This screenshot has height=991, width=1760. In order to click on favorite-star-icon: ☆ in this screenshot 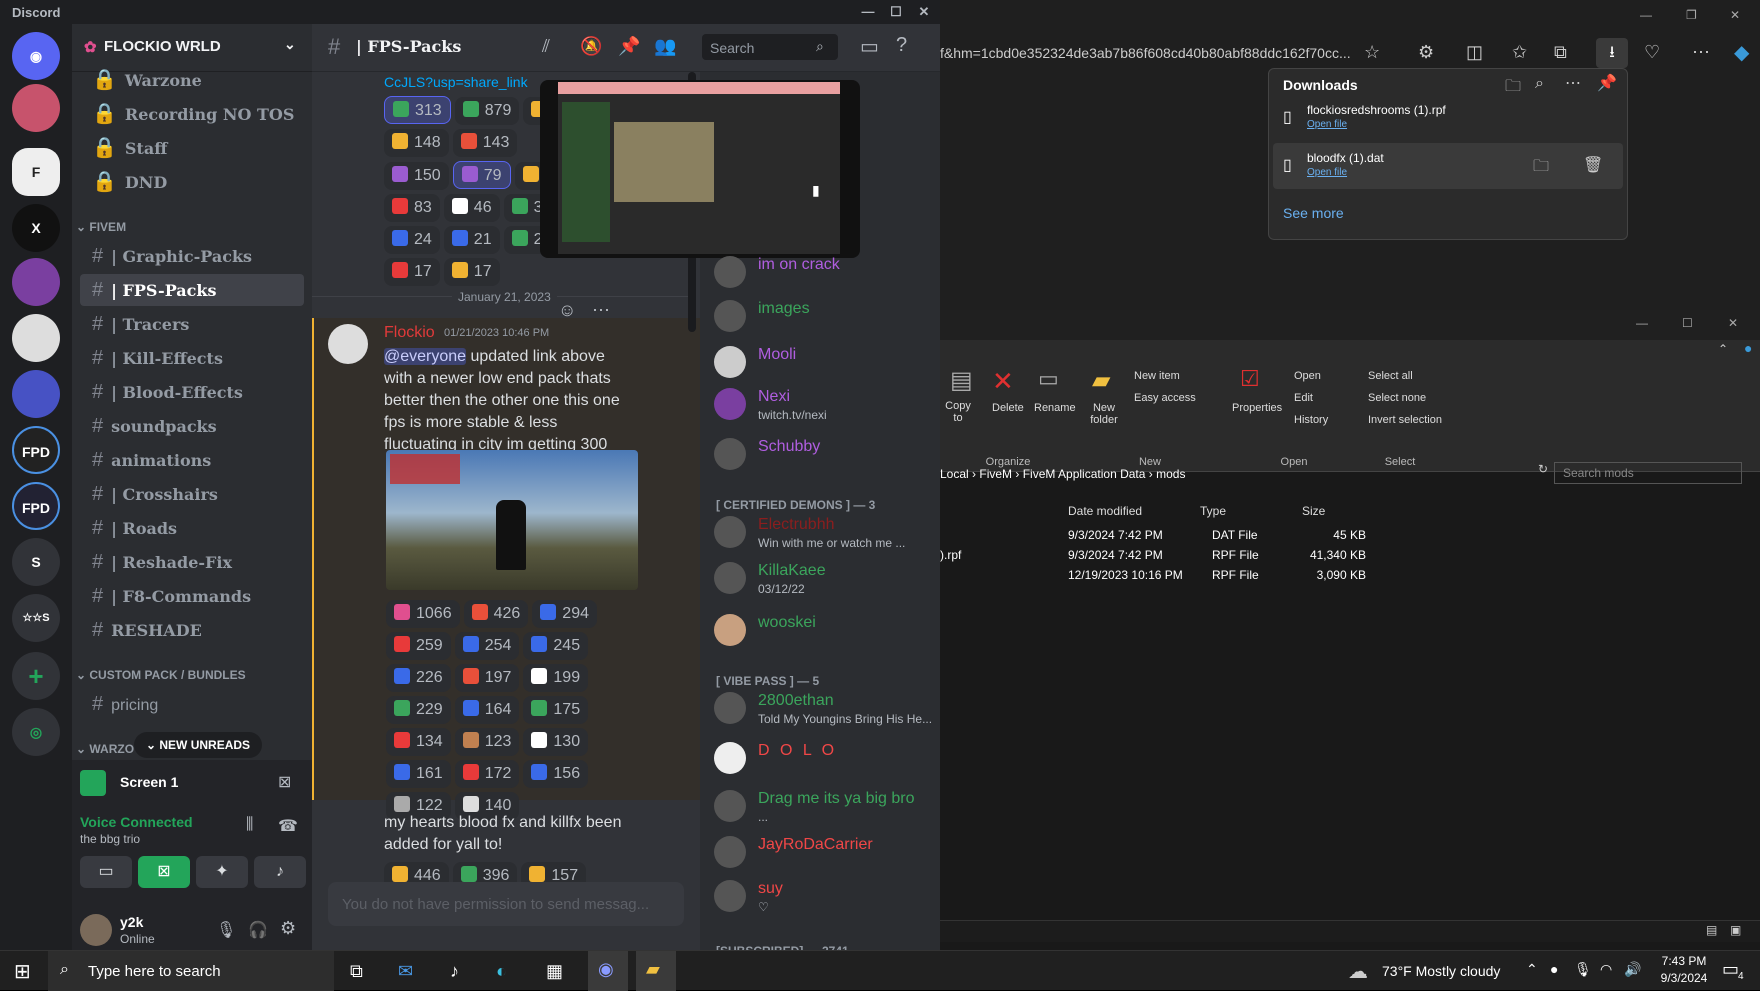, I will do `click(1372, 52)`.